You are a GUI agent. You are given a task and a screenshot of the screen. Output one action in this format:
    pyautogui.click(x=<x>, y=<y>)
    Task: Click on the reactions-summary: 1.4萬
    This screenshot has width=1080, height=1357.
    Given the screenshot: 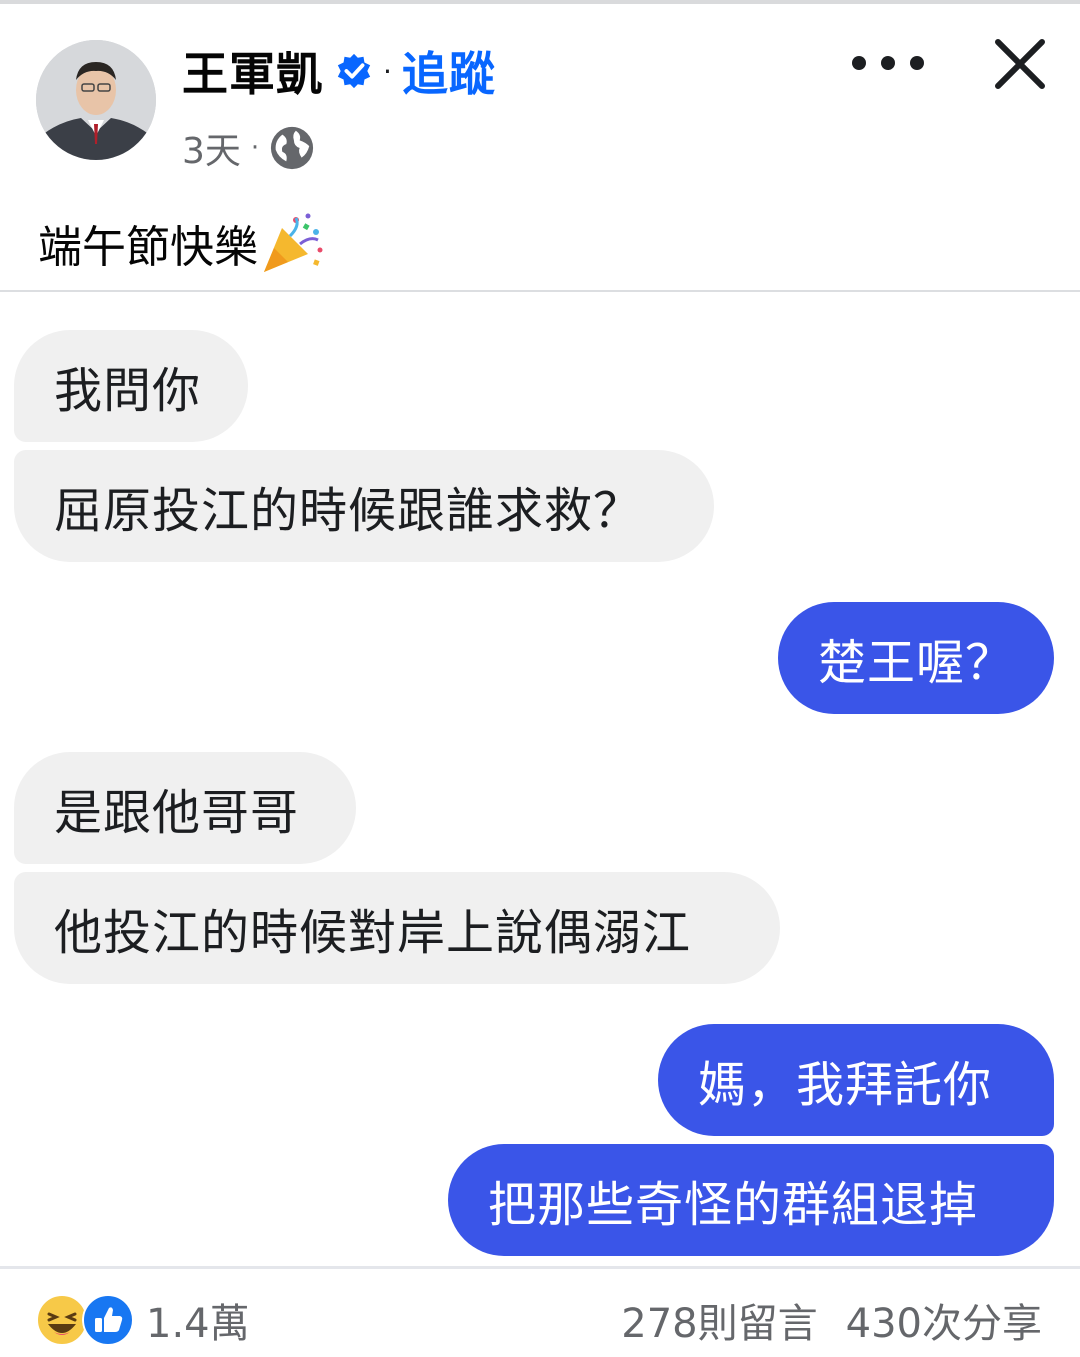 What is the action you would take?
    pyautogui.click(x=143, y=1320)
    